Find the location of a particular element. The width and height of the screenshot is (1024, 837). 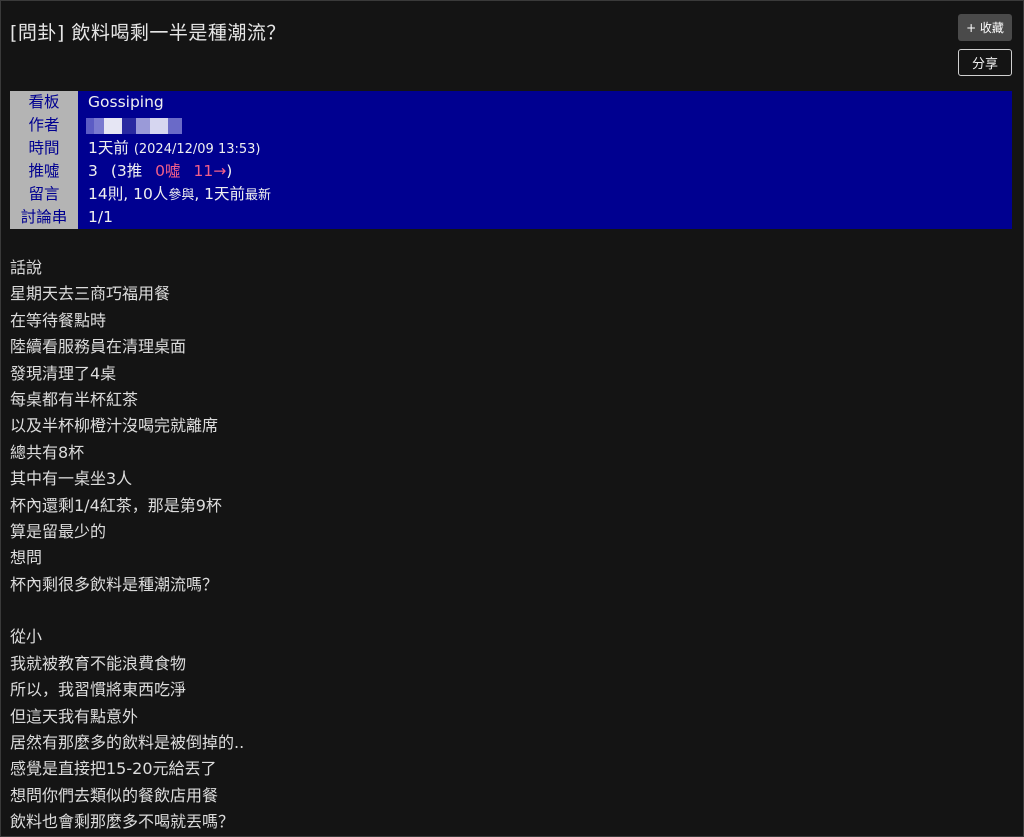

body-line-blank is located at coordinates (127, 611).